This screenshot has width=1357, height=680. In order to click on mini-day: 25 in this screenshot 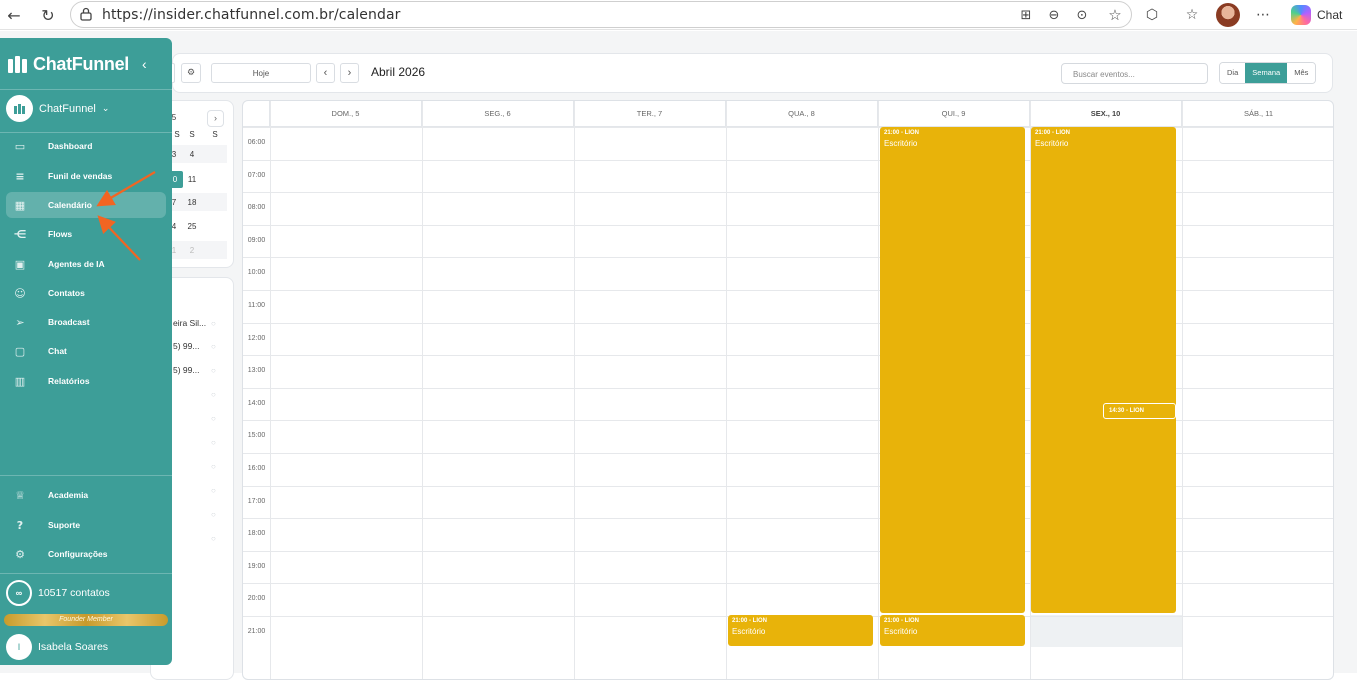, I will do `click(192, 226)`.